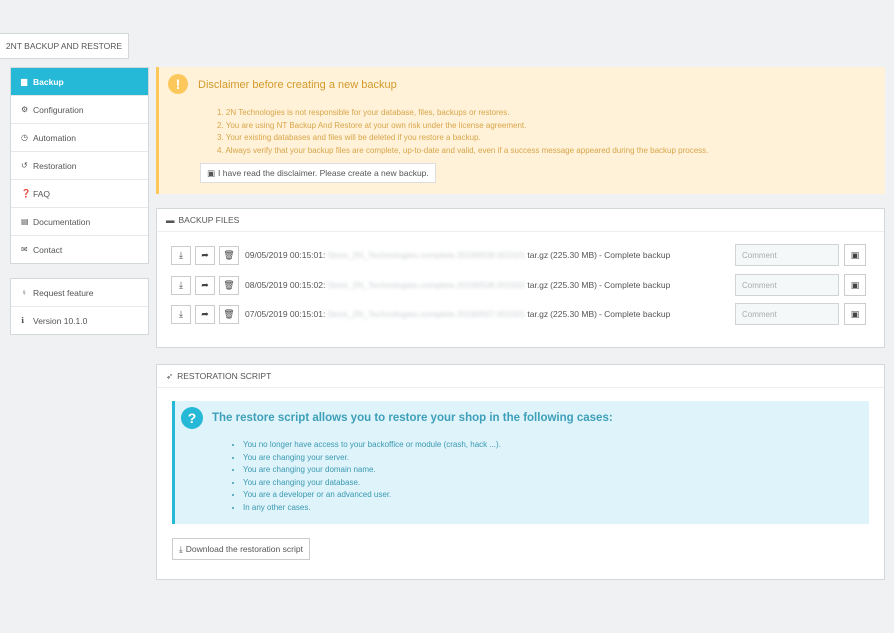 Image resolution: width=894 pixels, height=633 pixels. Describe the element at coordinates (285, 255) in the screenshot. I see `backup-date: 09/05/2019 00:15:01:` at that location.